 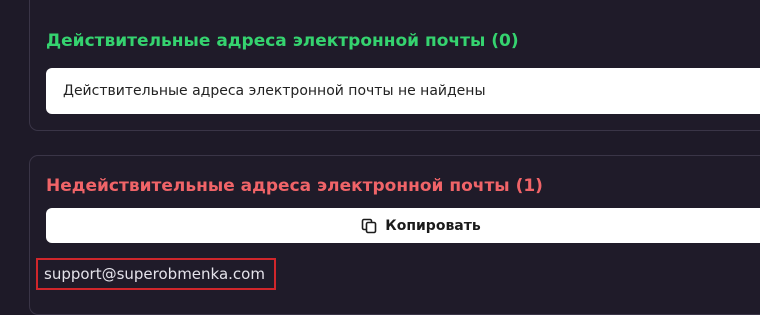 I want to click on copy-button-content: Копировать, so click(x=421, y=225).